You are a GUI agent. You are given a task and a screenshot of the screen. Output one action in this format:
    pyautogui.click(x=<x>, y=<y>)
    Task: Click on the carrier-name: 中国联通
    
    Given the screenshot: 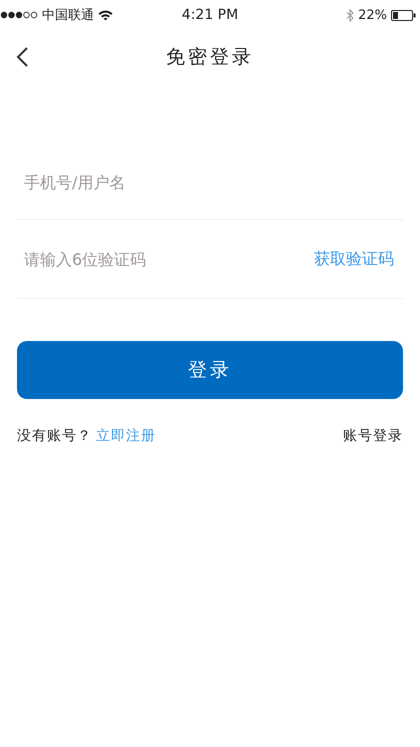 What is the action you would take?
    pyautogui.click(x=68, y=15)
    